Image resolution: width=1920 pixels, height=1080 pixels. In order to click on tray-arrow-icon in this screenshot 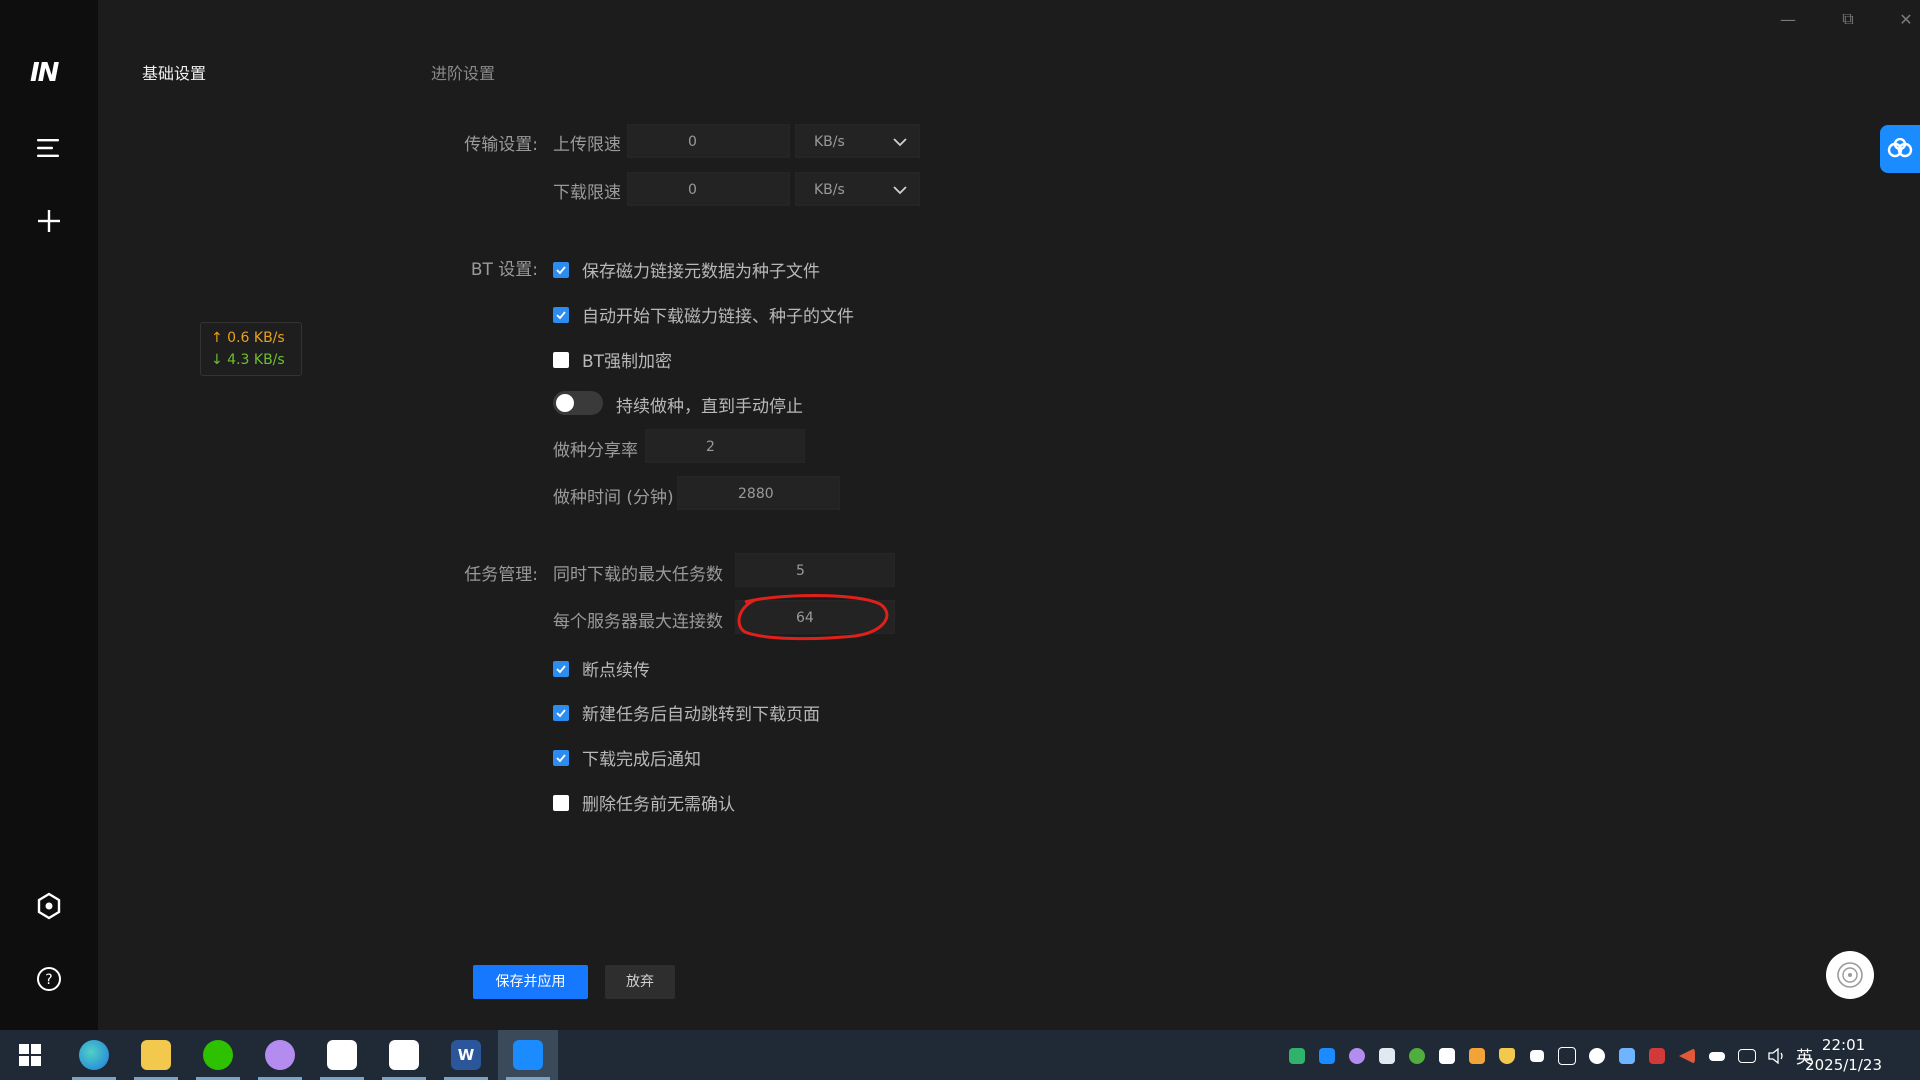, I will do `click(1687, 1056)`.